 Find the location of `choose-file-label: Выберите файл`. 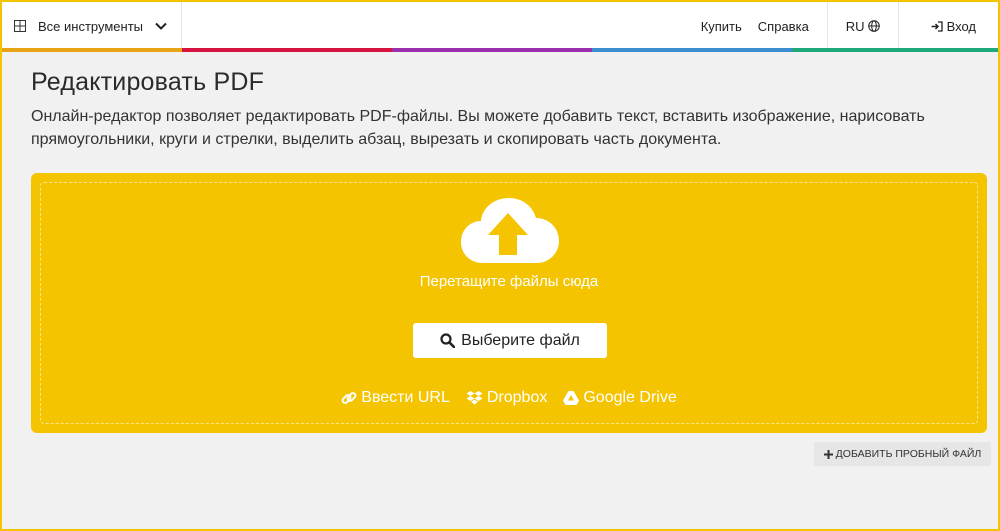

choose-file-label: Выберите файл is located at coordinates (520, 340).